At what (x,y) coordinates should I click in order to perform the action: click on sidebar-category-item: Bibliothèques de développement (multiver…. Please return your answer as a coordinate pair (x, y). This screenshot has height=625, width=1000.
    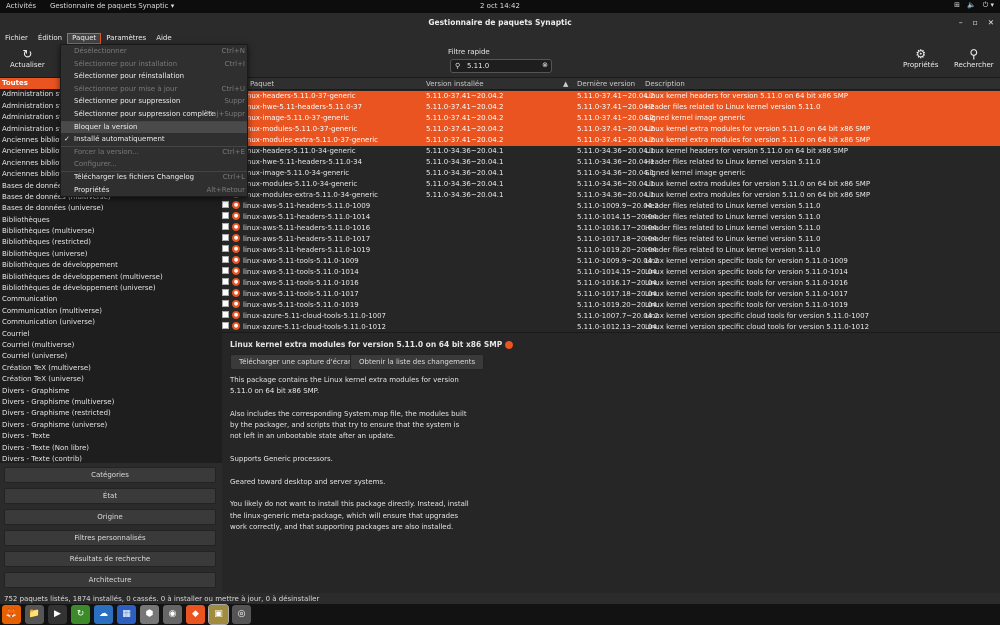
    Looking at the image, I should click on (111, 277).